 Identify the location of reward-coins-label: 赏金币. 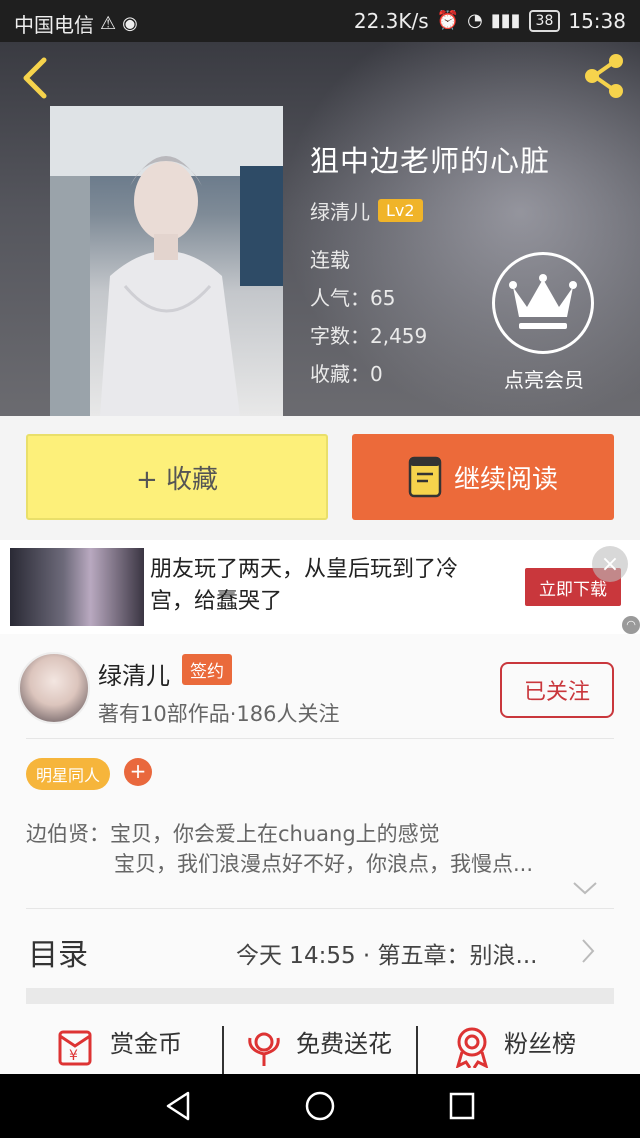
(146, 1044).